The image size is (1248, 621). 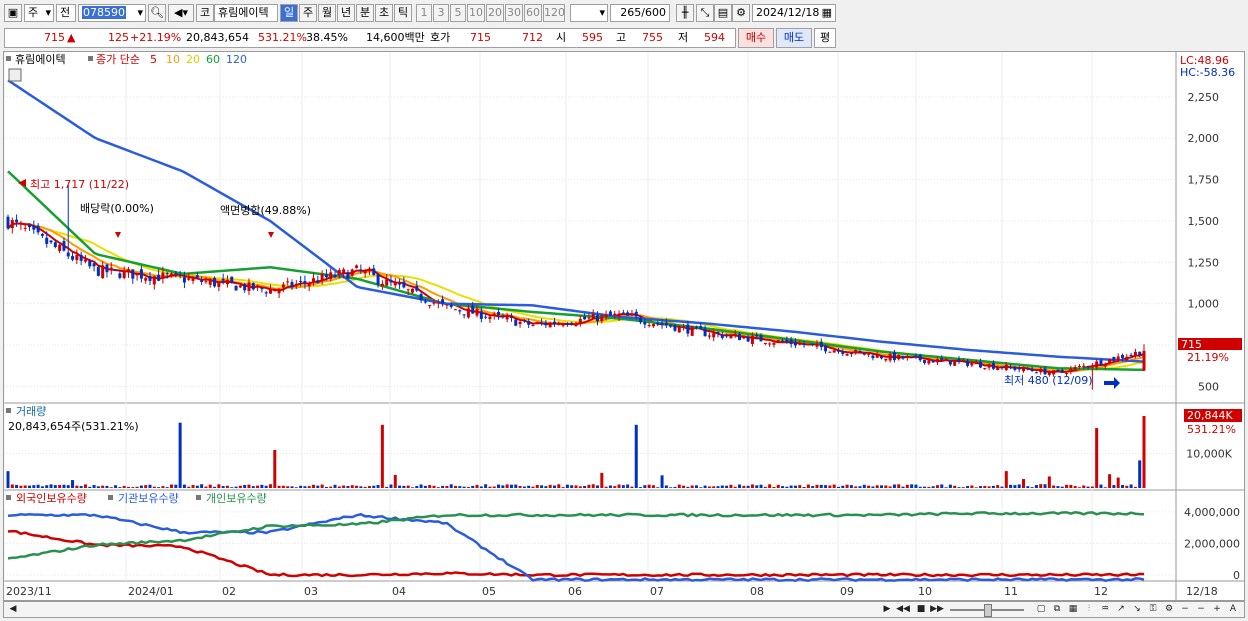 What do you see at coordinates (289, 13) in the screenshot?
I see `timeframe-0-button: 일` at bounding box center [289, 13].